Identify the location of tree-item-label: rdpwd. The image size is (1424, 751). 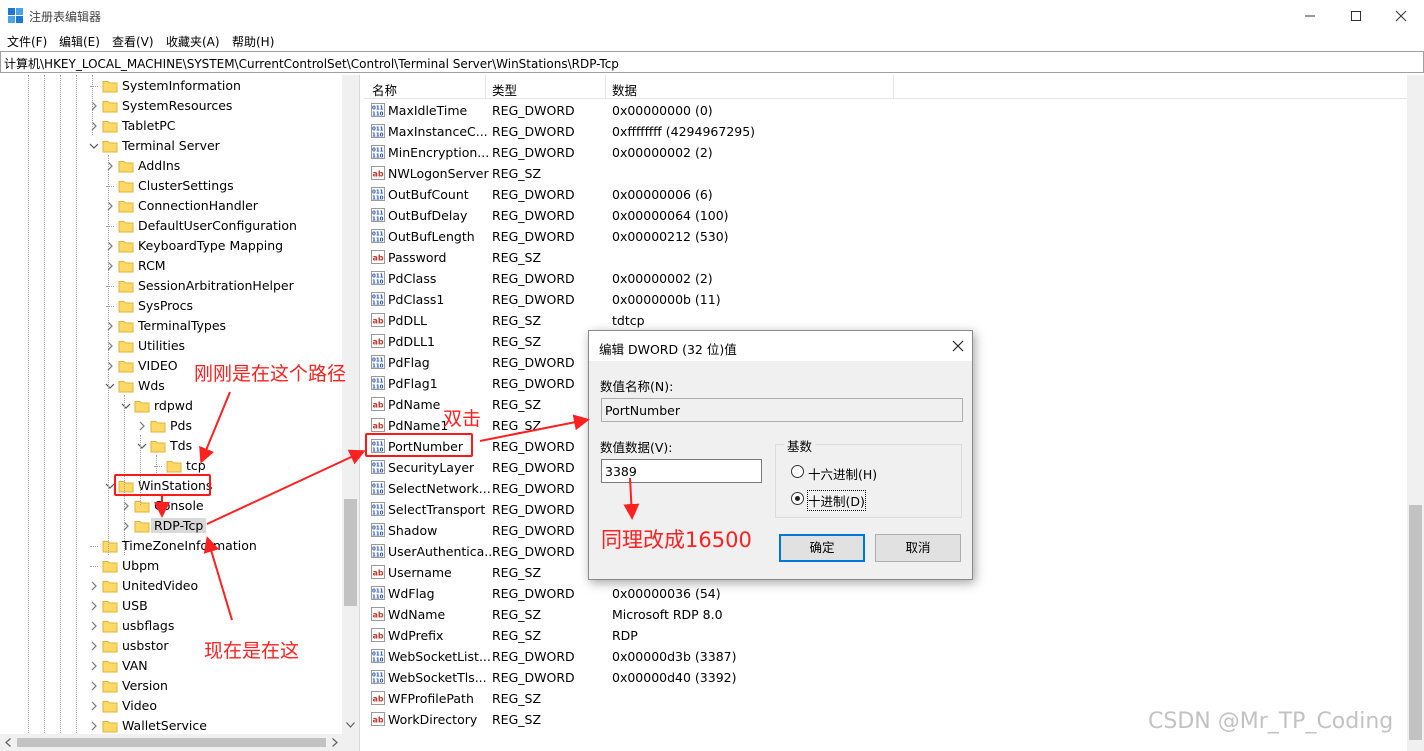
(173, 405).